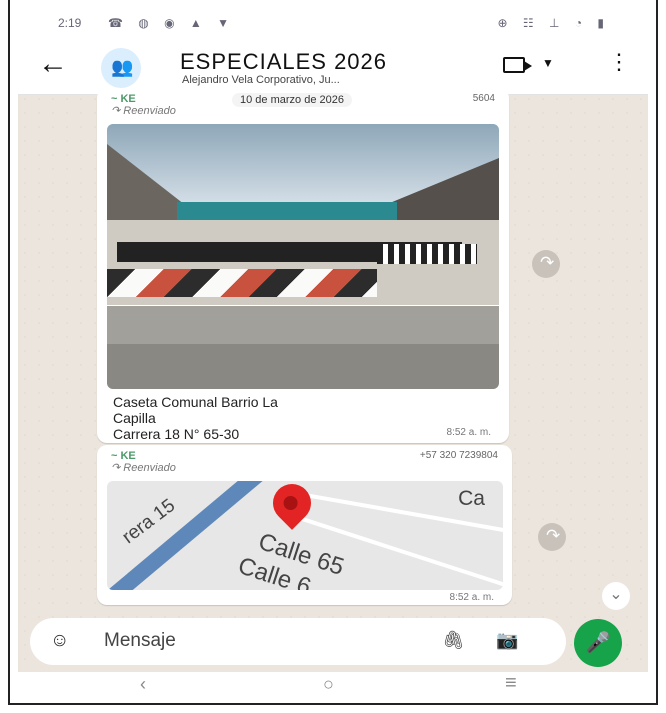  Describe the element at coordinates (471, 498) in the screenshot. I see `map-label: Ca` at that location.